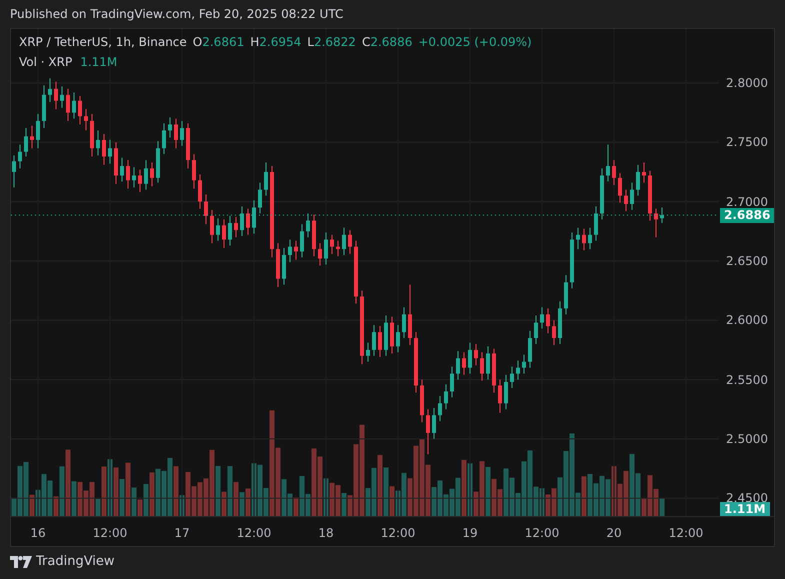 The height and width of the screenshot is (579, 785). I want to click on time-axis-label: 20, so click(614, 533).